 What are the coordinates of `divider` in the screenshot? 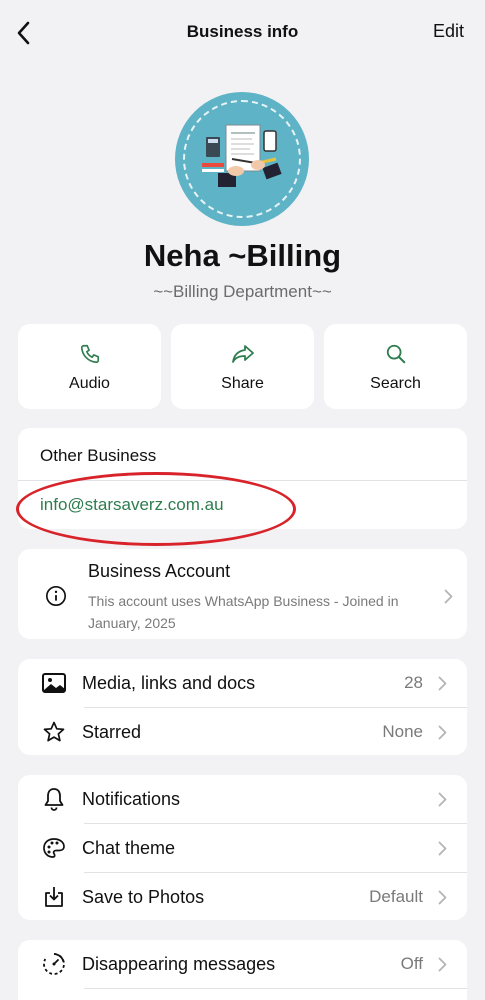 It's located at (275, 988).